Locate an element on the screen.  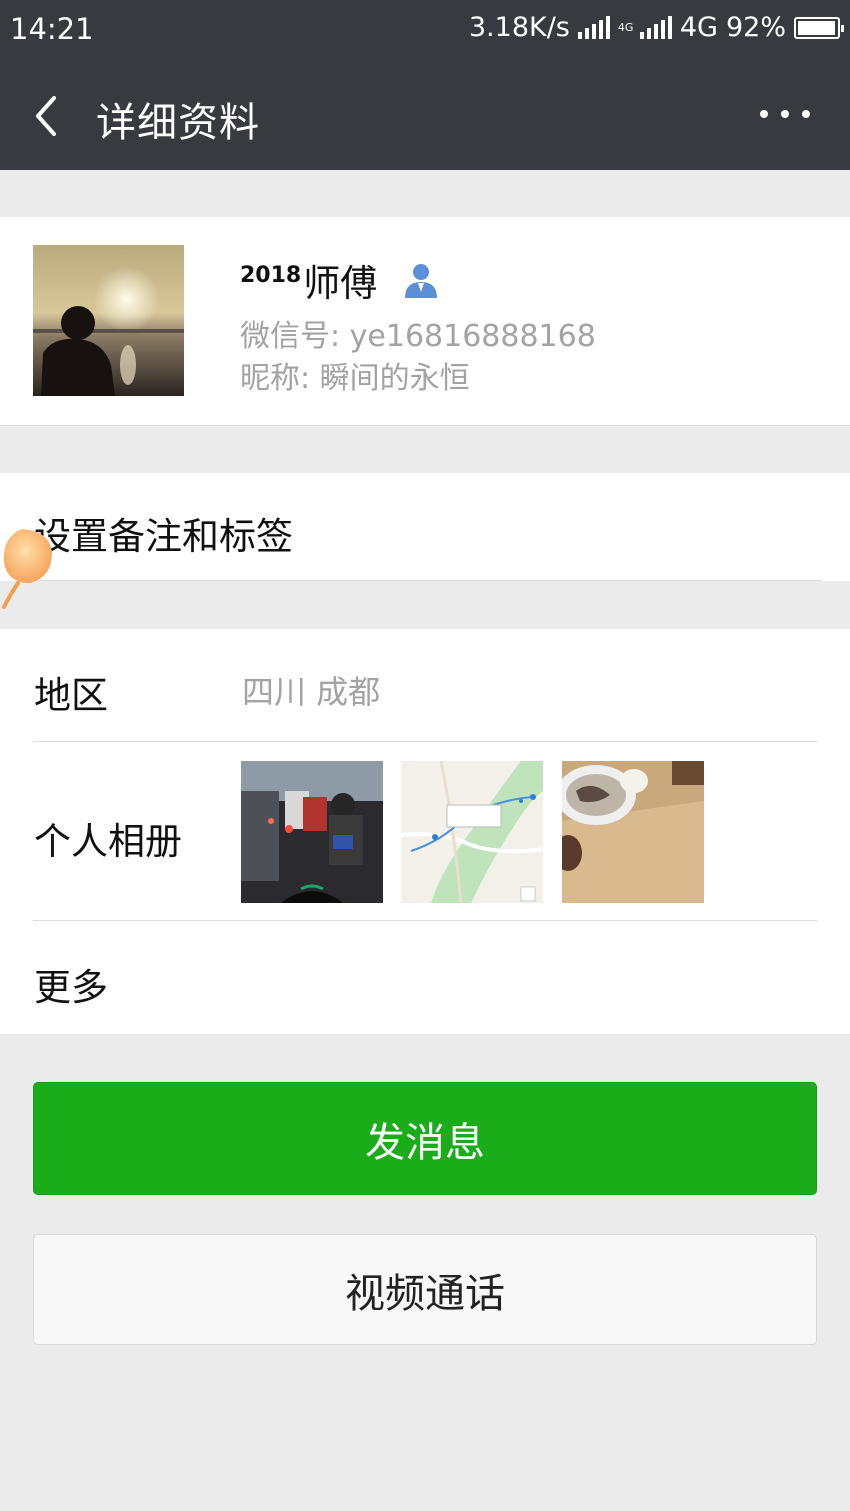
name-row: 2018 师傅 is located at coordinates (340, 280).